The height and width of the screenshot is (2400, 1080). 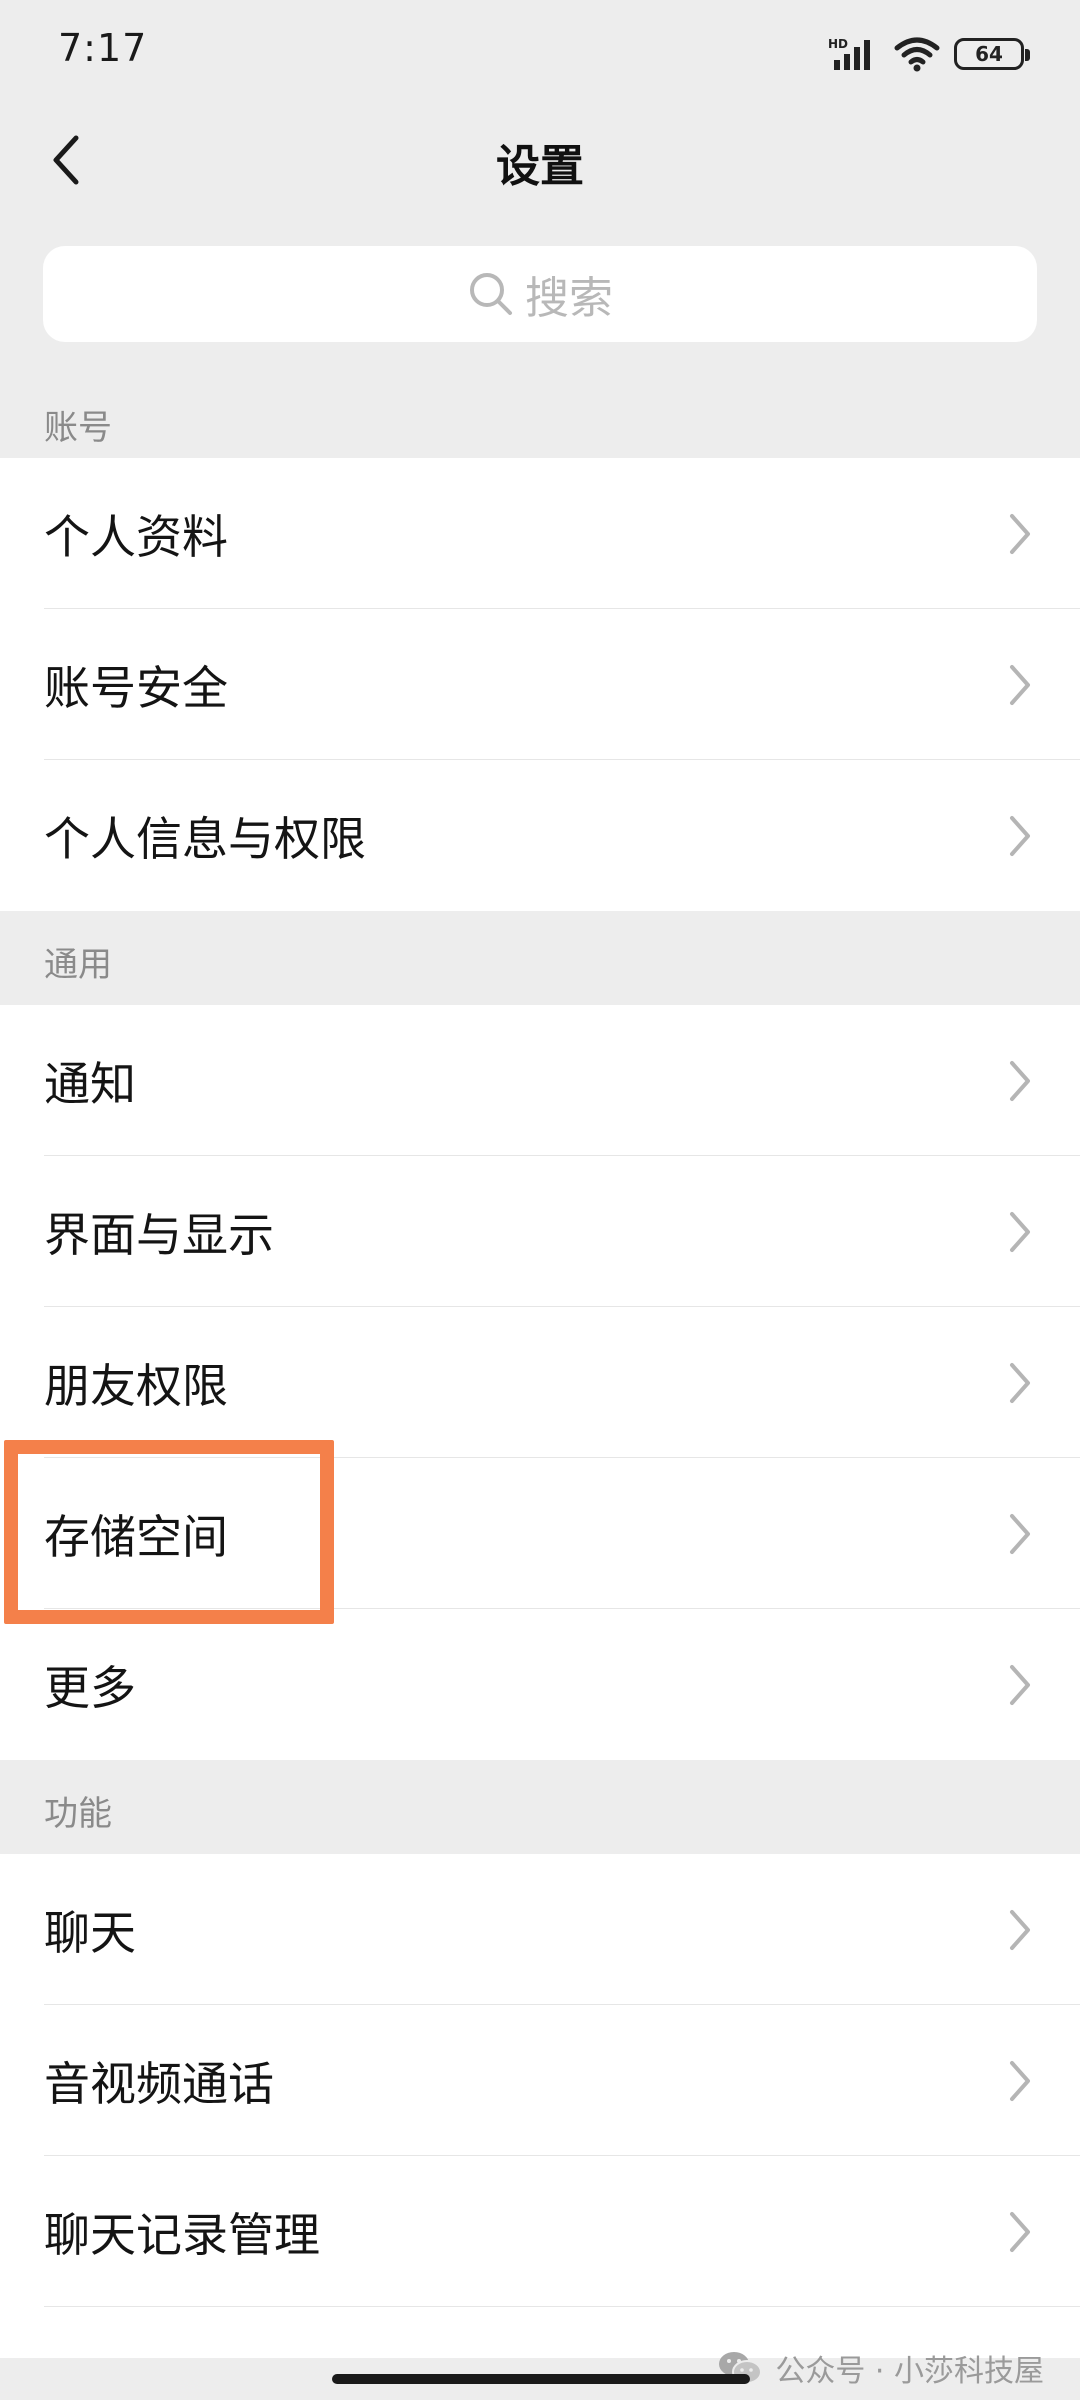 I want to click on settings-item-label: 存储空间, so click(x=136, y=1536).